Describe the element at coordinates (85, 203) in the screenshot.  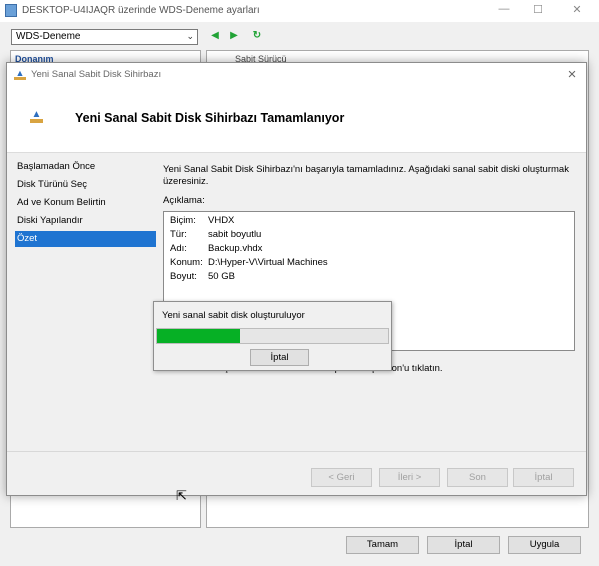
I see `step-specify-name-location: Ad ve Konum Belirtin` at that location.